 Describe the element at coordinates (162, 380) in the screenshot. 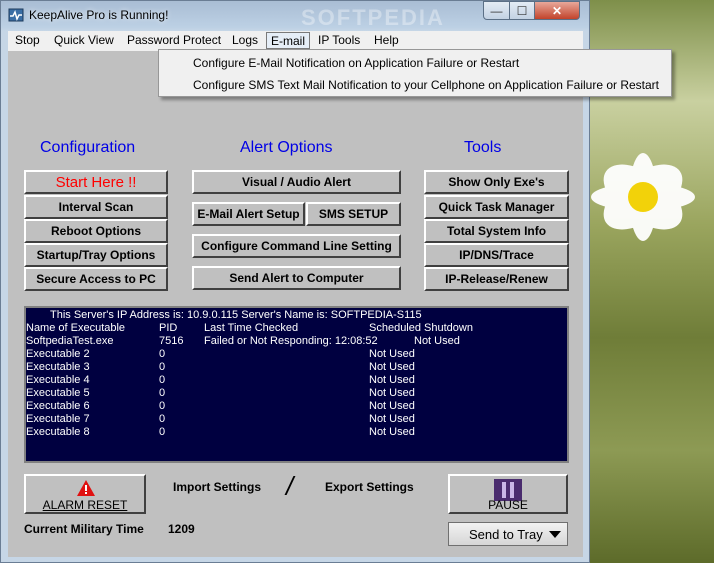

I see `row-4-pid: 0` at that location.